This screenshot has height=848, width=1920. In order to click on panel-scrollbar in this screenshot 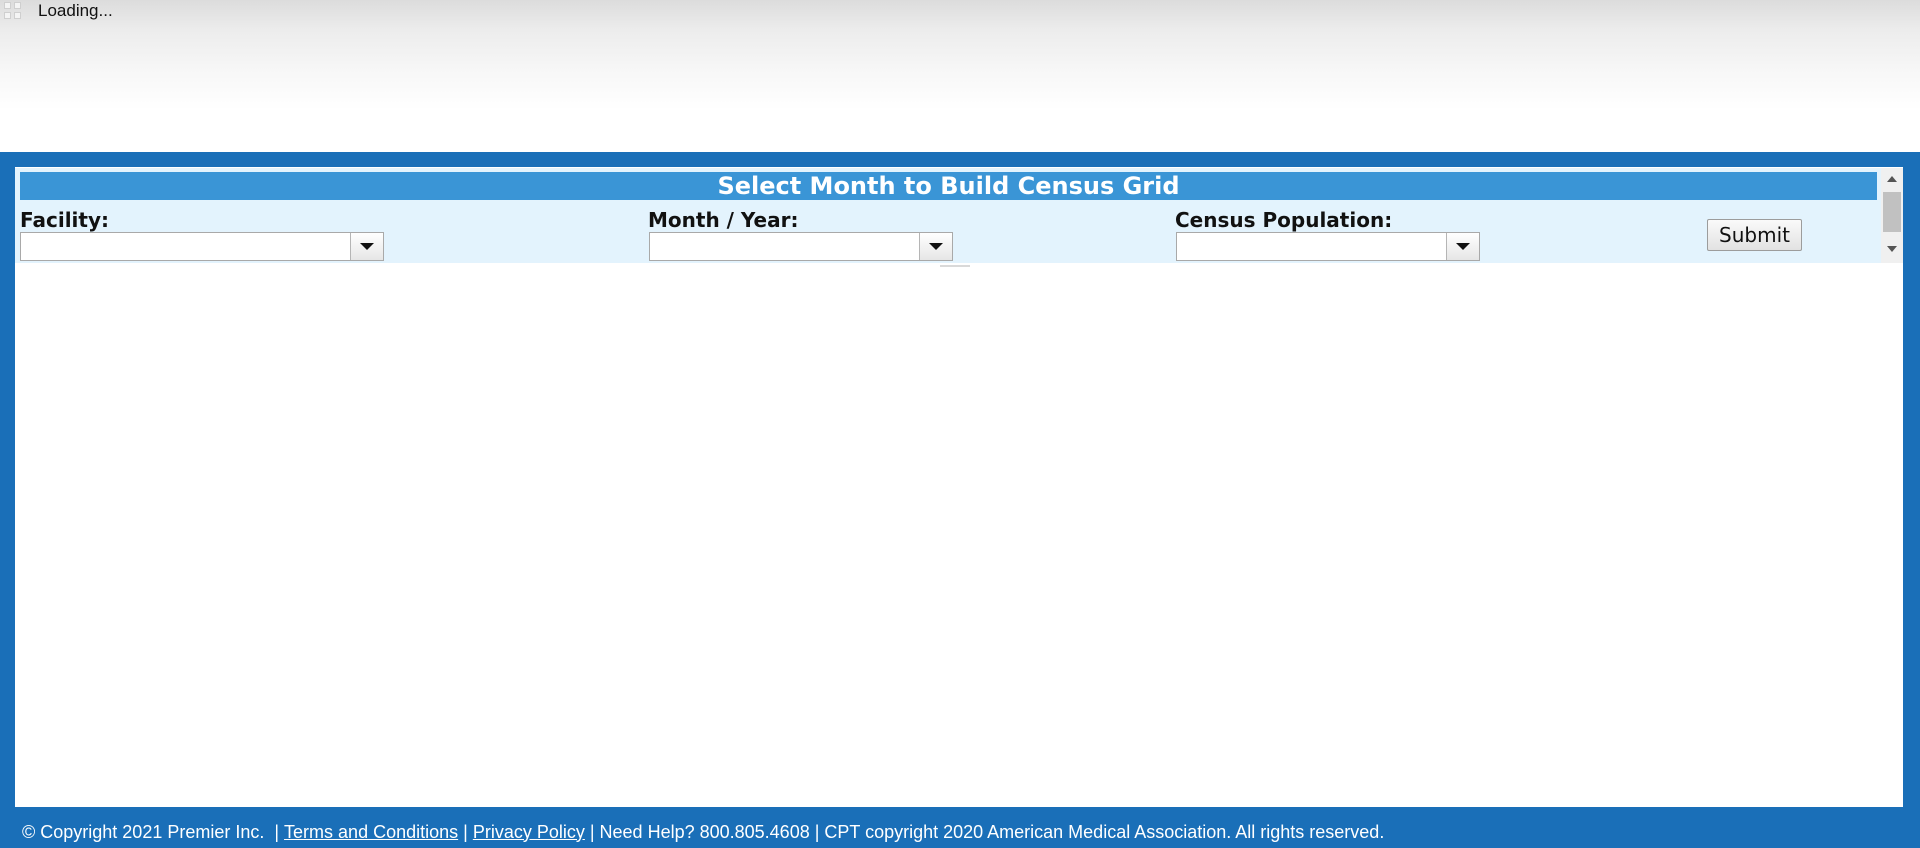, I will do `click(1892, 215)`.